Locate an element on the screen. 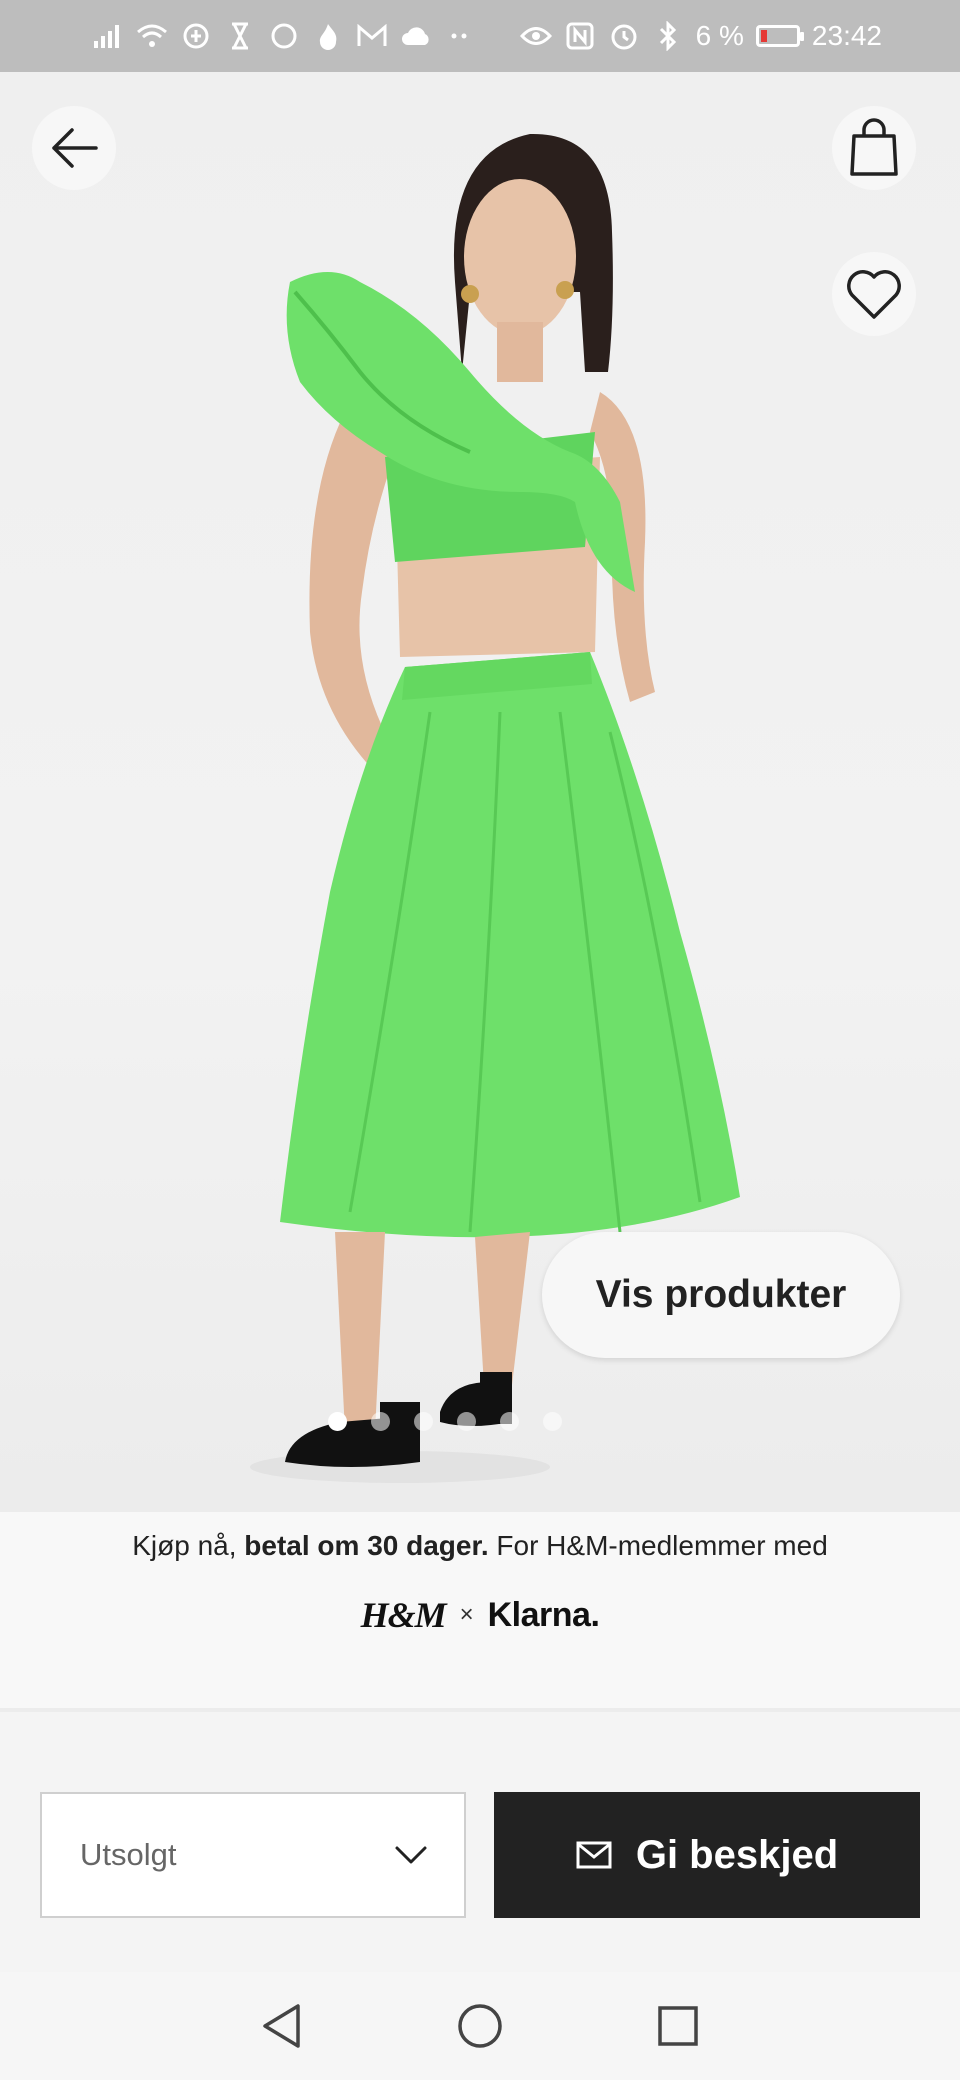 Image resolution: width=960 pixels, height=2080 pixels. favorite-button is located at coordinates (874, 294).